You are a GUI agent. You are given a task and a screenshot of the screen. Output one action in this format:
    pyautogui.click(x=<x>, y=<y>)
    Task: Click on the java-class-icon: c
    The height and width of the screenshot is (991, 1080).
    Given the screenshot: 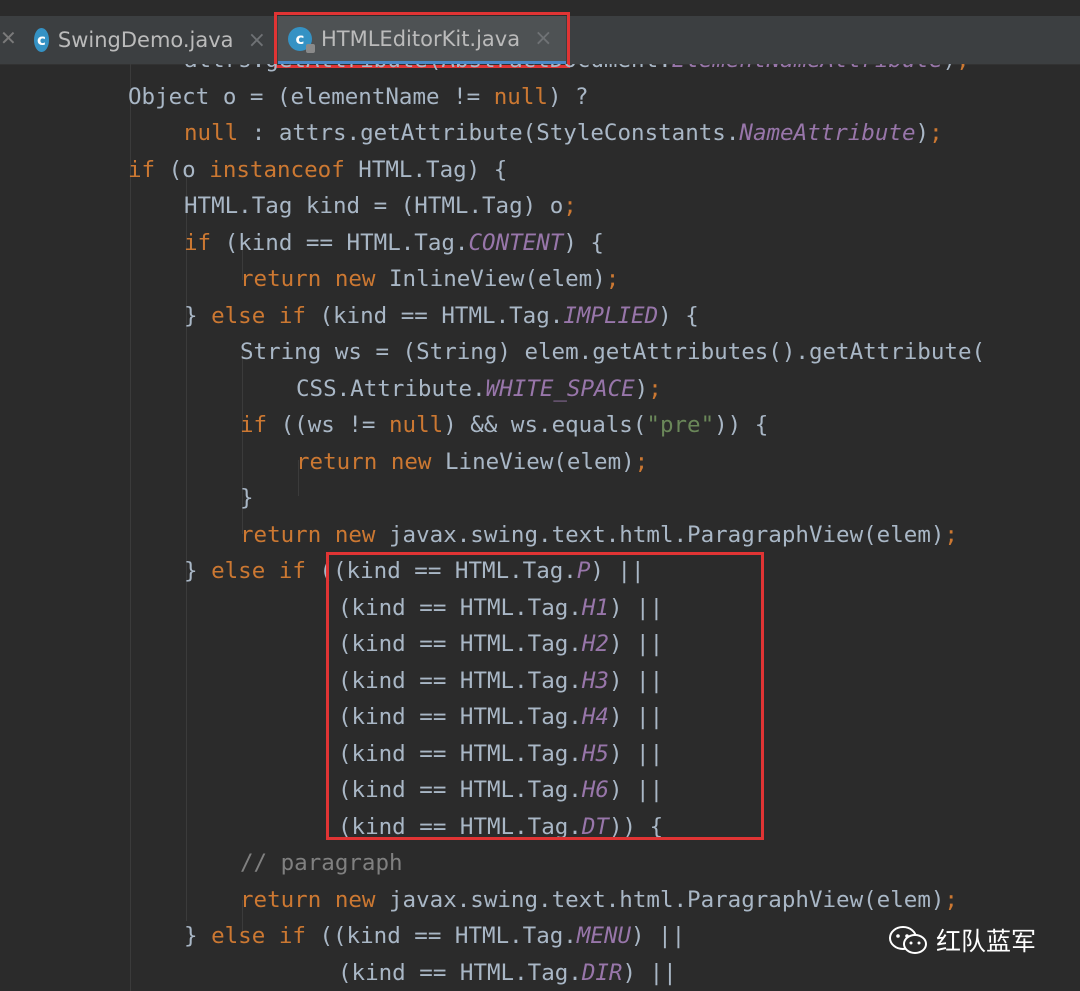 What is the action you would take?
    pyautogui.click(x=41, y=40)
    